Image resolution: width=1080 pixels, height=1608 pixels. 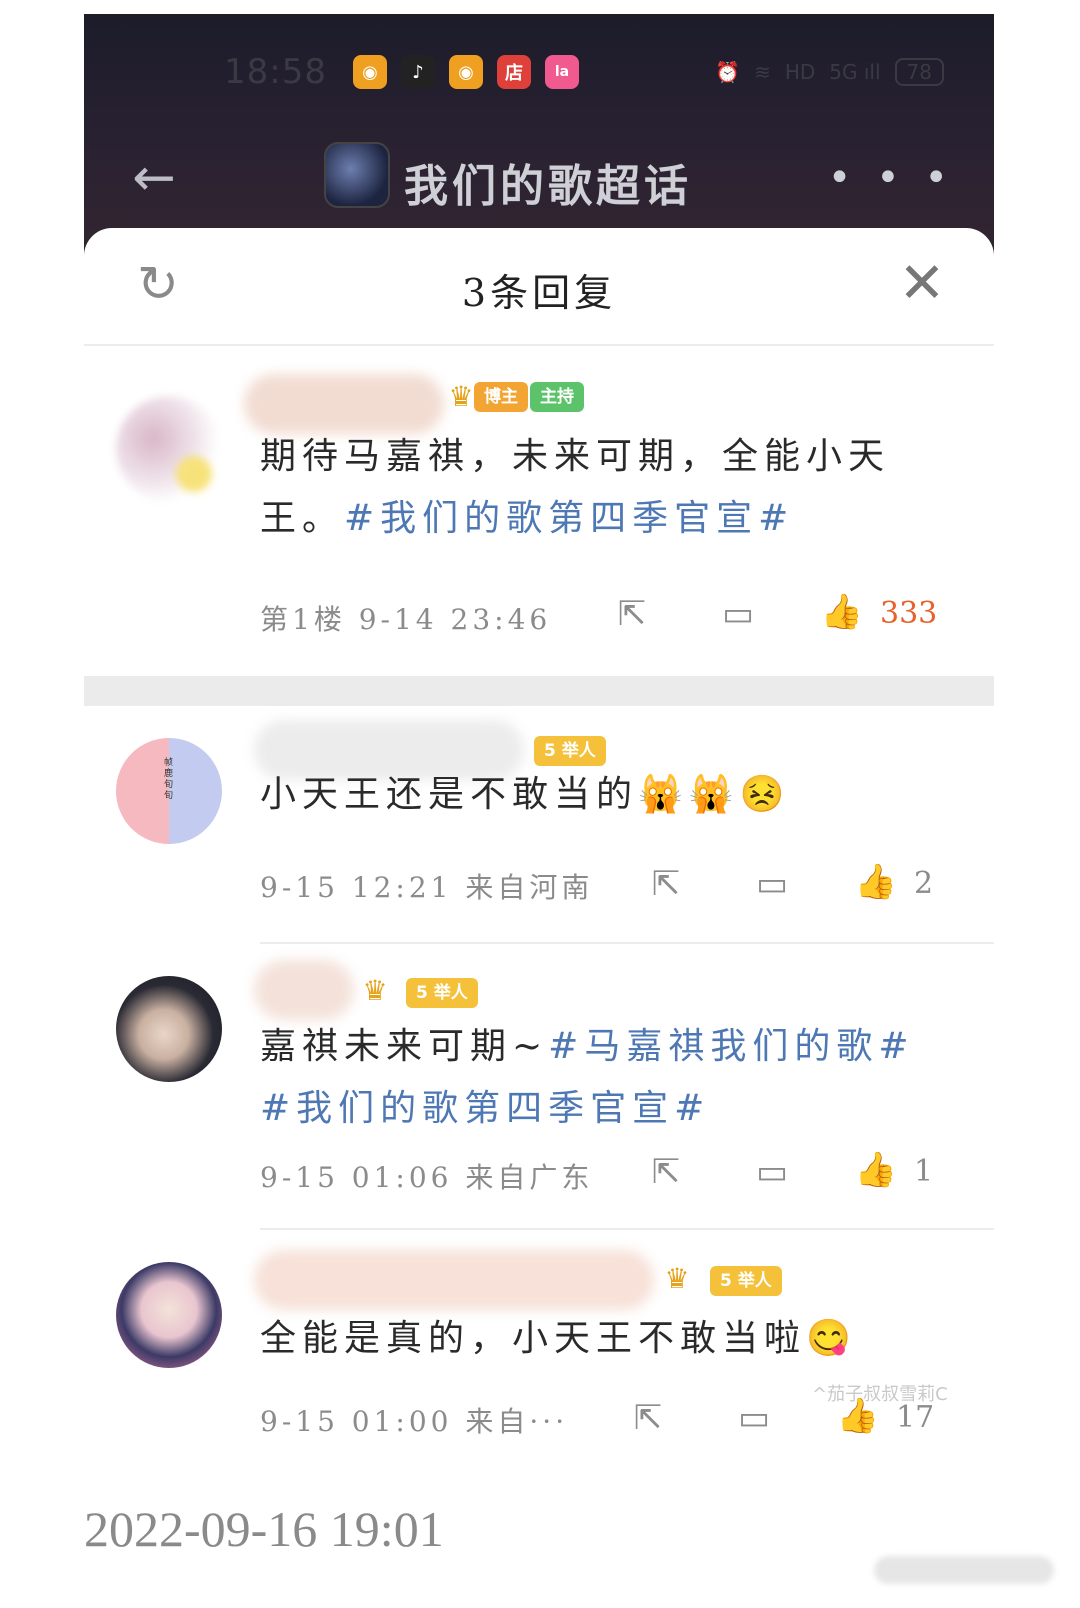 What do you see at coordinates (154, 178) in the screenshot?
I see `back-arrow-icon: ←` at bounding box center [154, 178].